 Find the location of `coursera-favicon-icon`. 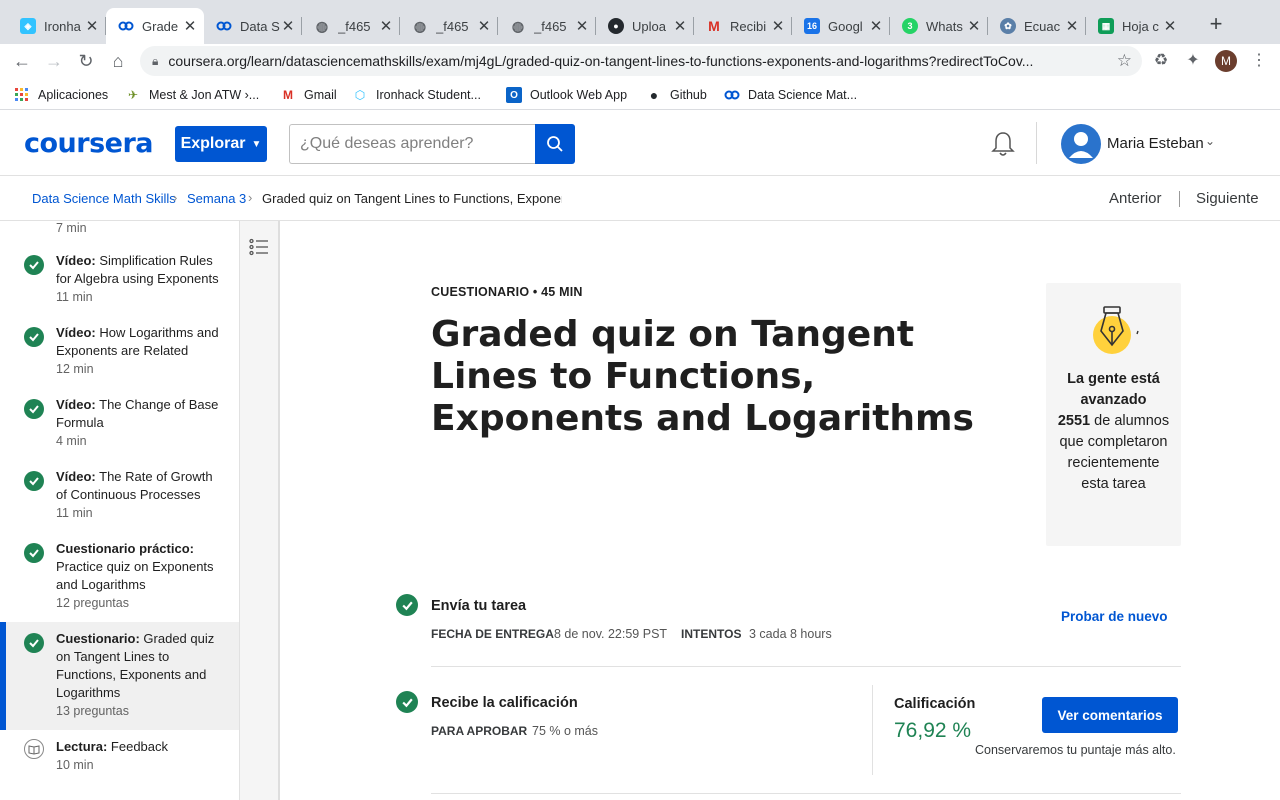

coursera-favicon-icon is located at coordinates (126, 26).